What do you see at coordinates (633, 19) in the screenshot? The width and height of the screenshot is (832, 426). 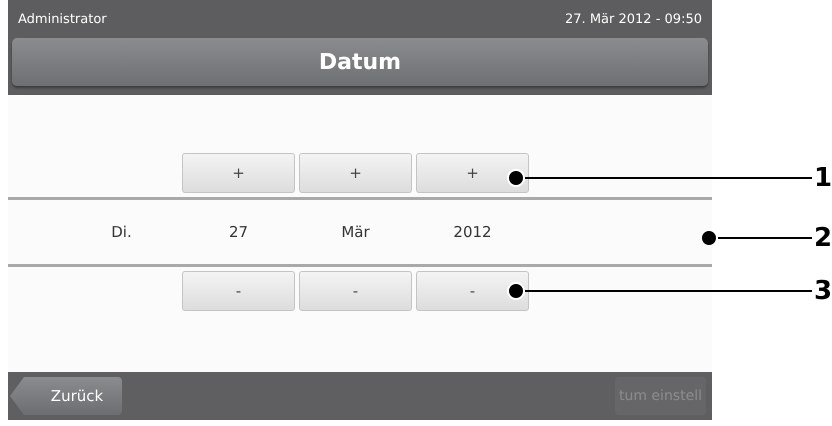 I see `date-time: 27. Mär 2012 - 09:50` at bounding box center [633, 19].